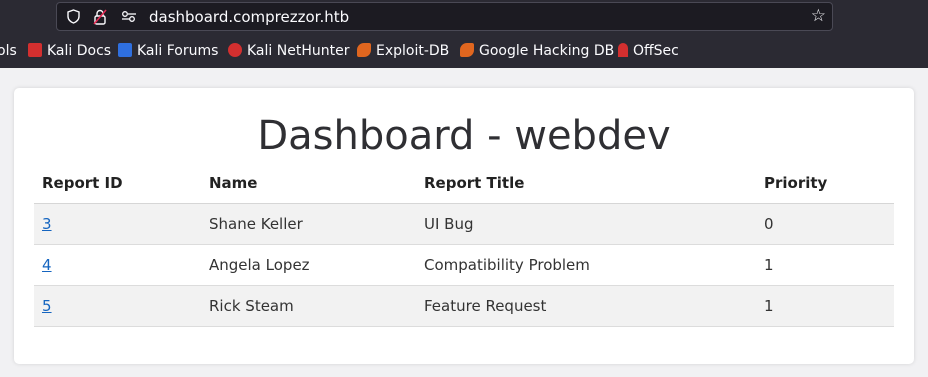  What do you see at coordinates (444, 16) in the screenshot?
I see `address-bar: dashboard.comprezzor.htb ☆` at bounding box center [444, 16].